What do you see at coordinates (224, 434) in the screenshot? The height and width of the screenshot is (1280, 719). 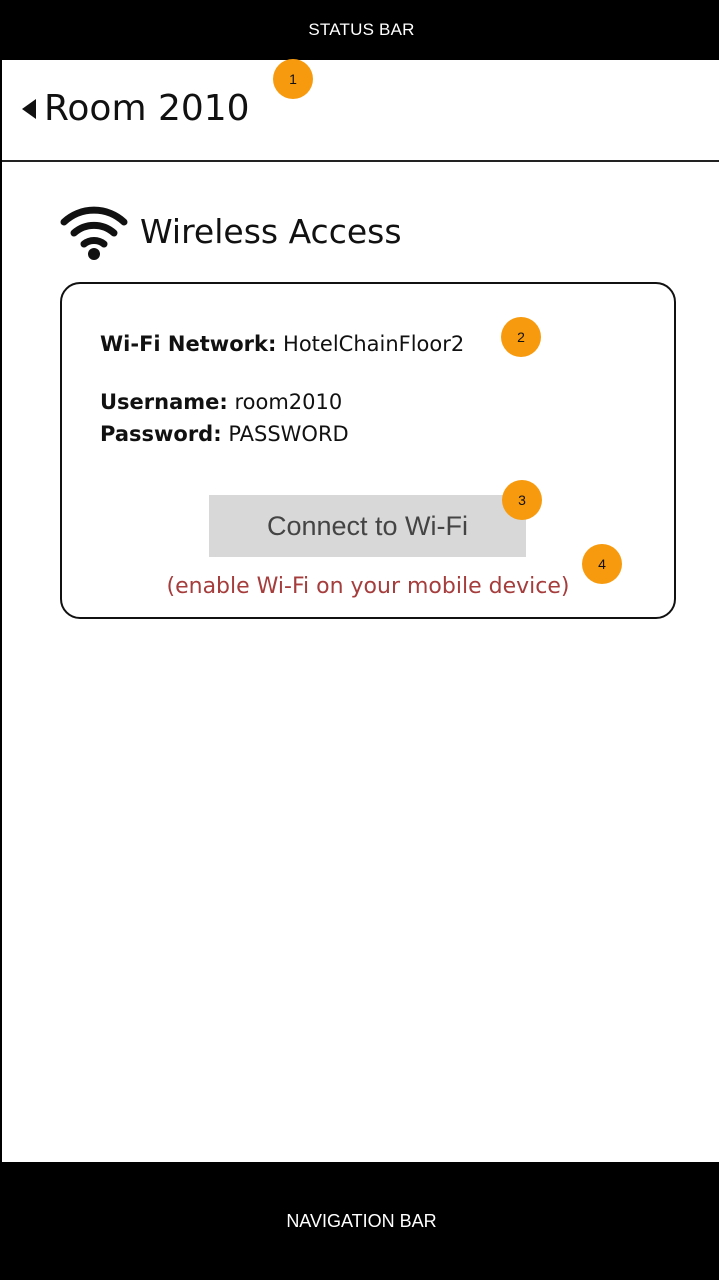 I see `password-row: Password: PASSWORD` at bounding box center [224, 434].